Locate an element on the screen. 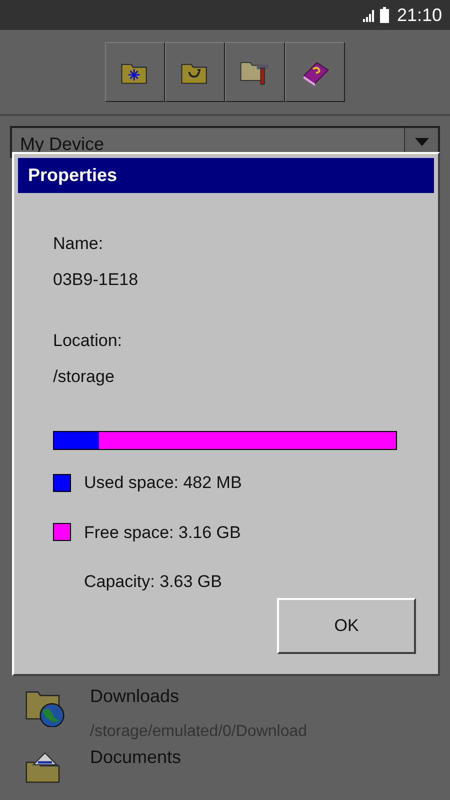  clock: 21:10 is located at coordinates (419, 15).